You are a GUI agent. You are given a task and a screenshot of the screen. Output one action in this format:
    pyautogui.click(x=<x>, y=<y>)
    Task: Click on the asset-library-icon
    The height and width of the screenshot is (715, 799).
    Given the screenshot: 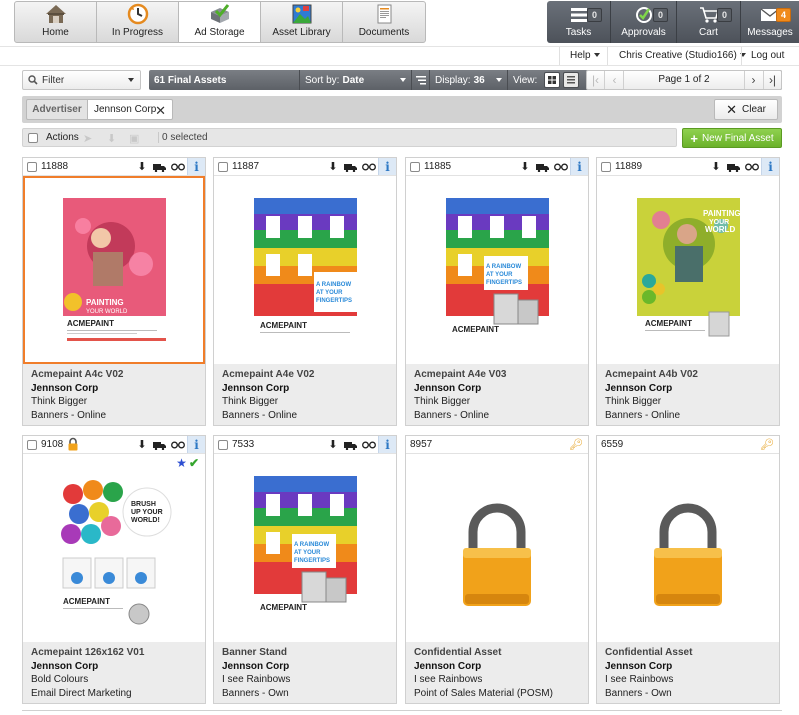 What is the action you would take?
    pyautogui.click(x=301, y=14)
    